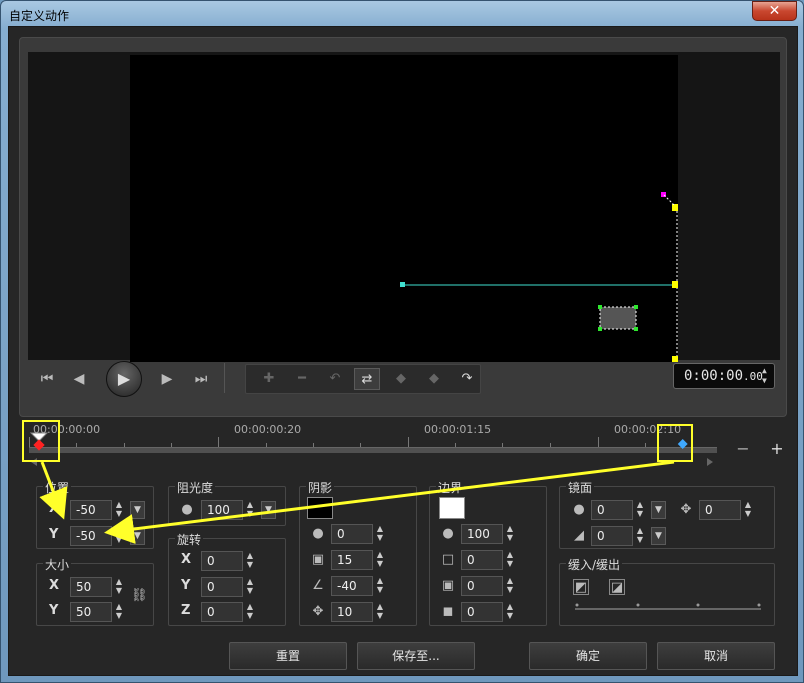 The width and height of the screenshot is (804, 683). What do you see at coordinates (389, 502) in the screenshot?
I see `arrow-to-position-y` at bounding box center [389, 502].